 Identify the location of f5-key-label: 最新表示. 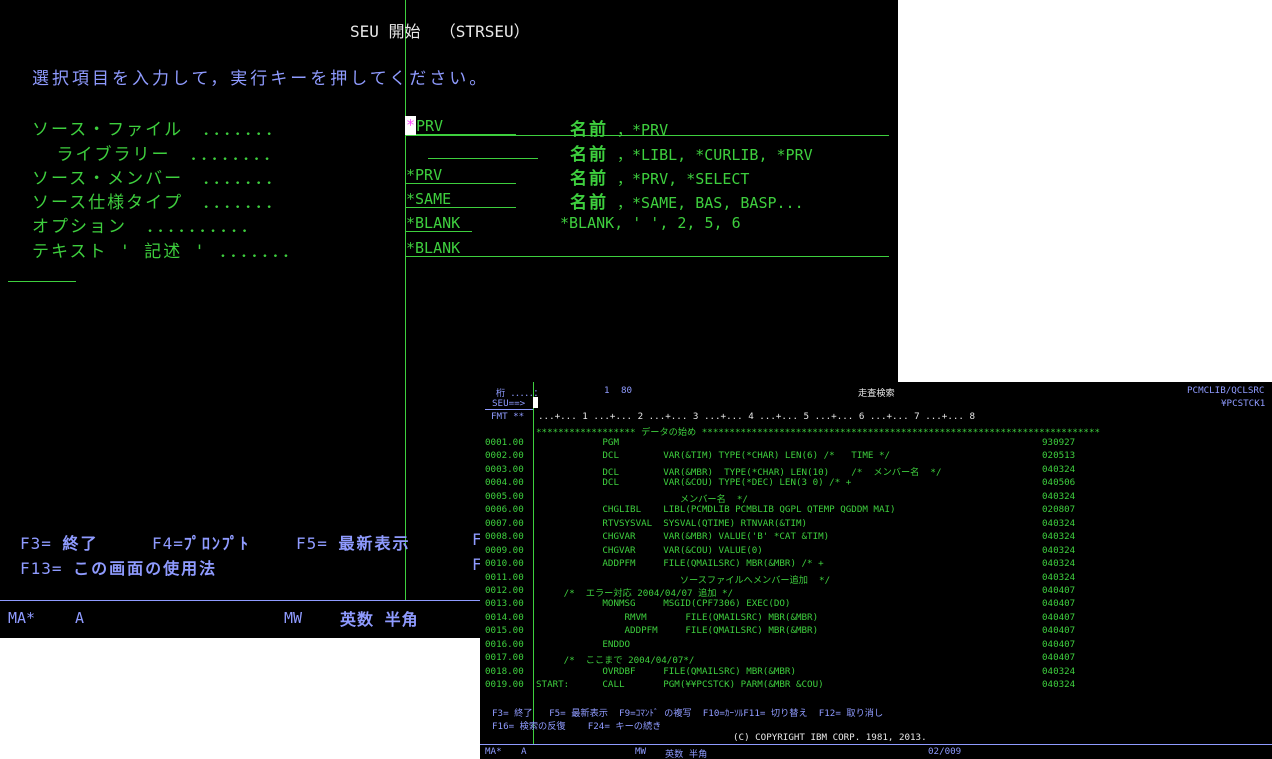
(374, 543).